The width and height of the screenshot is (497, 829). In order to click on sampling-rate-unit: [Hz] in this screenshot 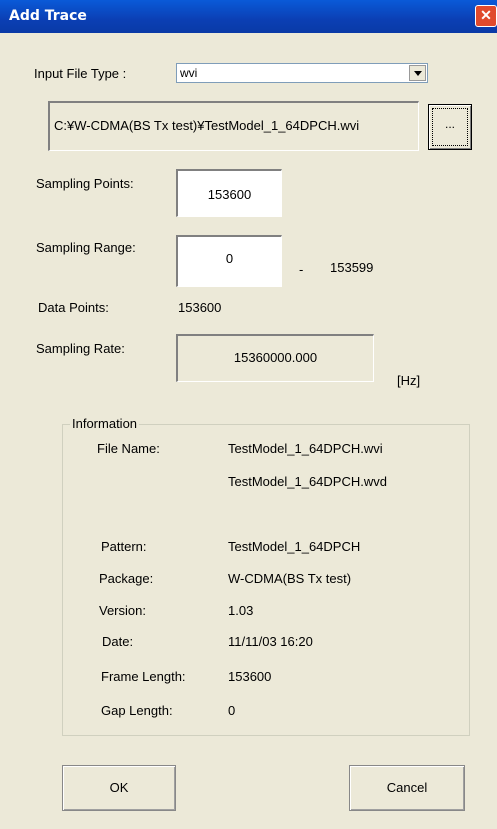, I will do `click(409, 380)`.